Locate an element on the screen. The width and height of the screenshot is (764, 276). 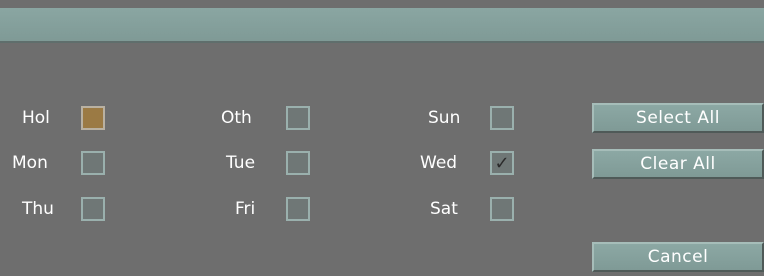
checkbox-mon is located at coordinates (93, 163).